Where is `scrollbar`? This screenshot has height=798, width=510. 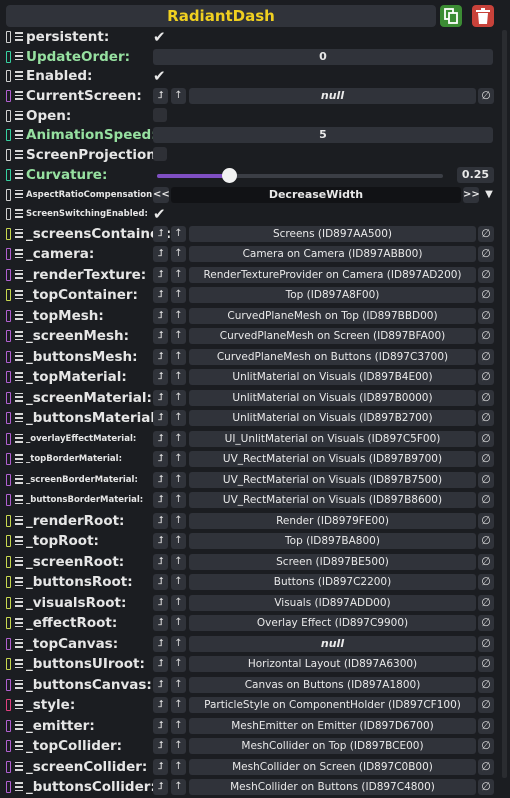 scrollbar is located at coordinates (504, 404).